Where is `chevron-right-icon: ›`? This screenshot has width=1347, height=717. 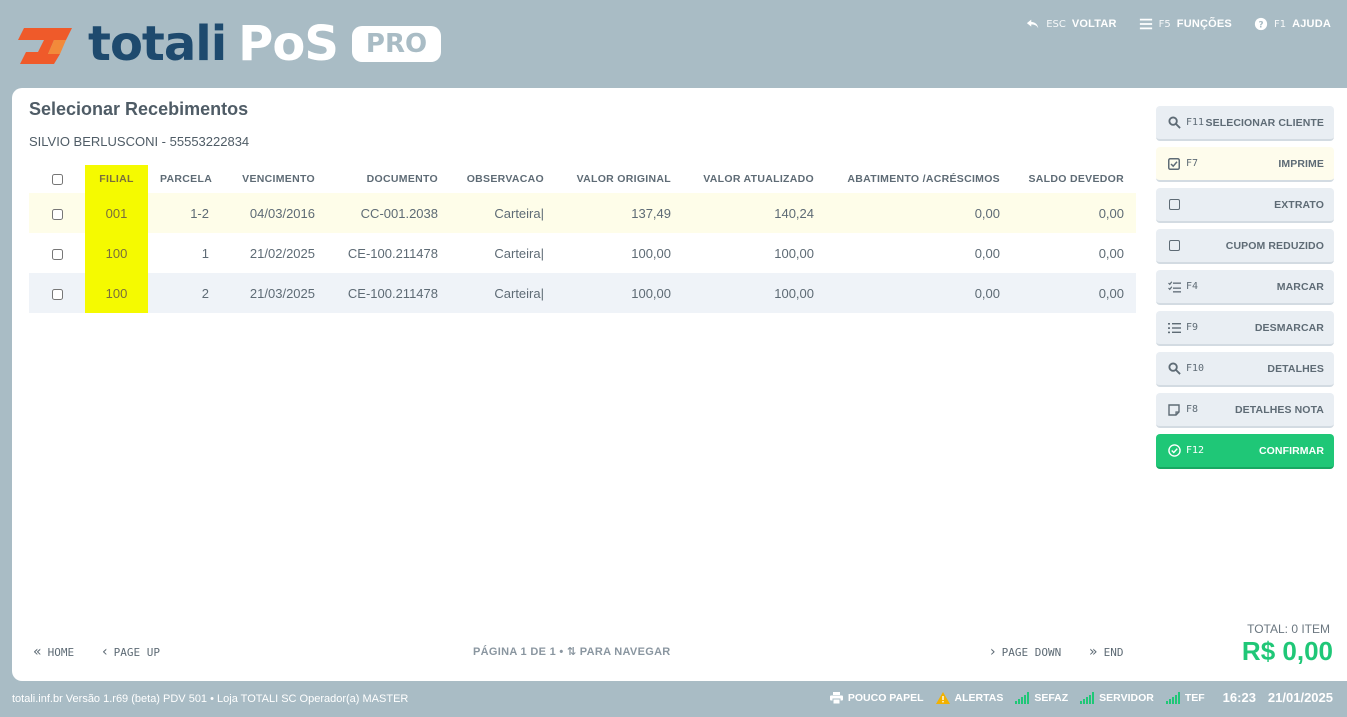
chevron-right-icon: › is located at coordinates (993, 652).